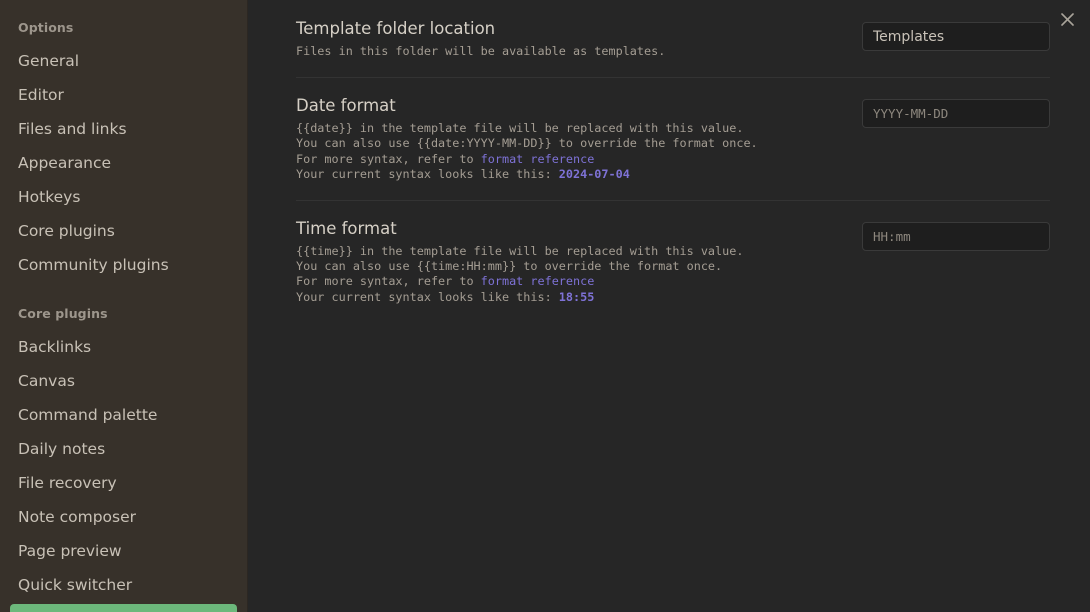 The height and width of the screenshot is (612, 1090). I want to click on time-sample-value: 18:55, so click(576, 296).